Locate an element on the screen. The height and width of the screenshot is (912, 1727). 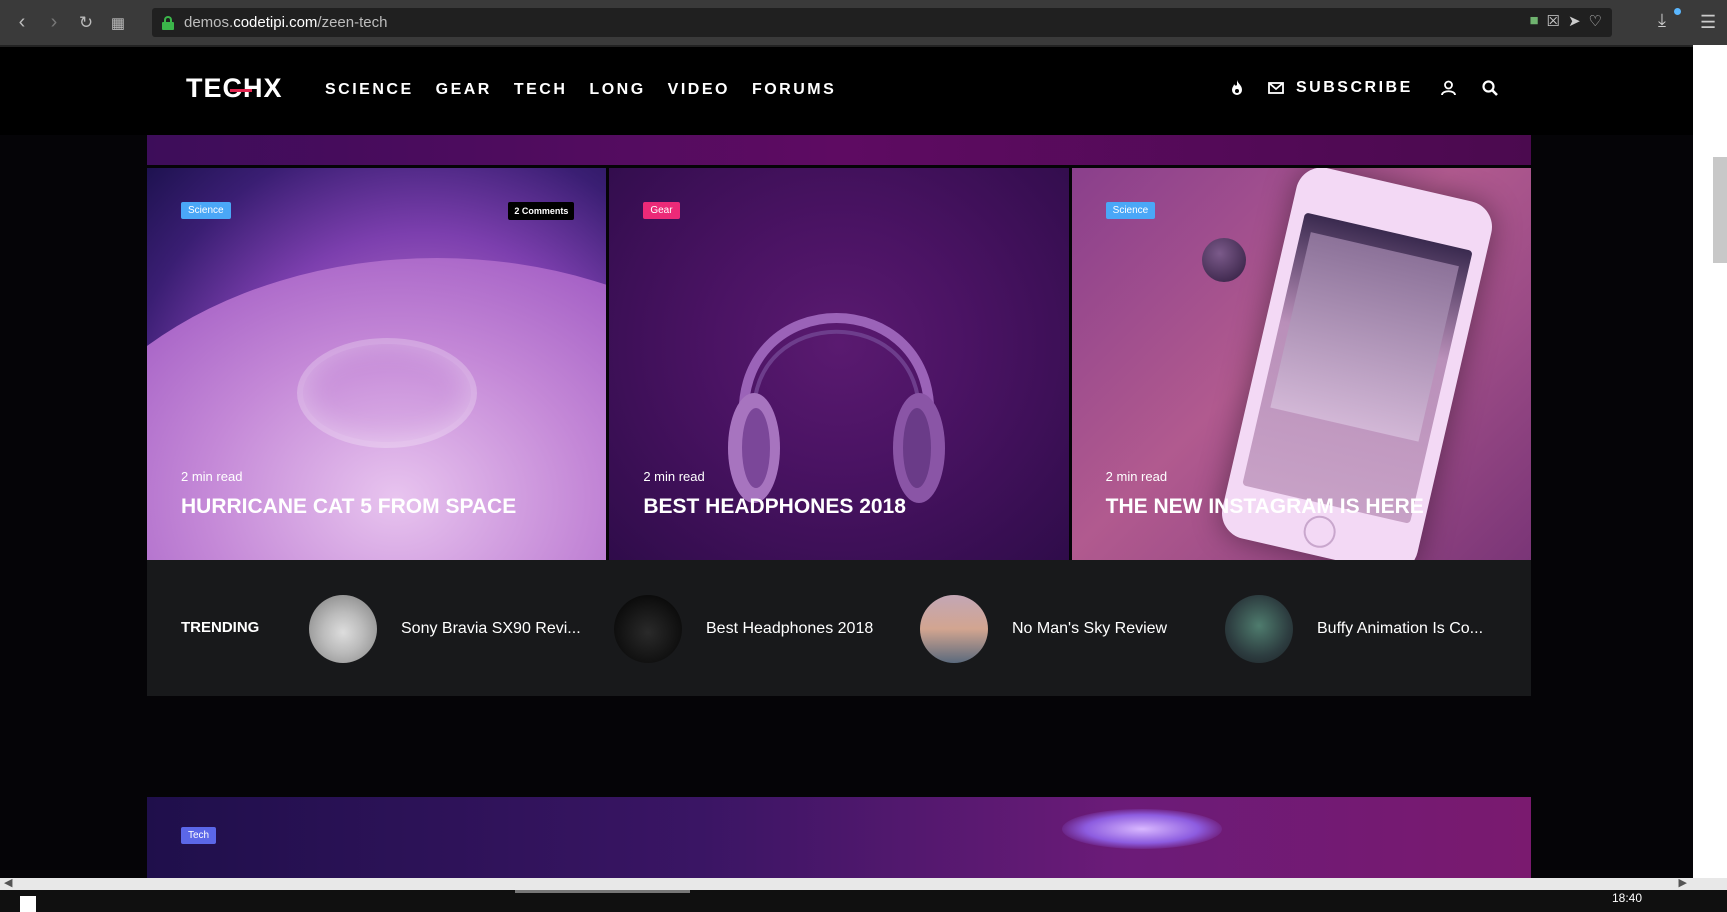
lock-icon is located at coordinates (168, 22).